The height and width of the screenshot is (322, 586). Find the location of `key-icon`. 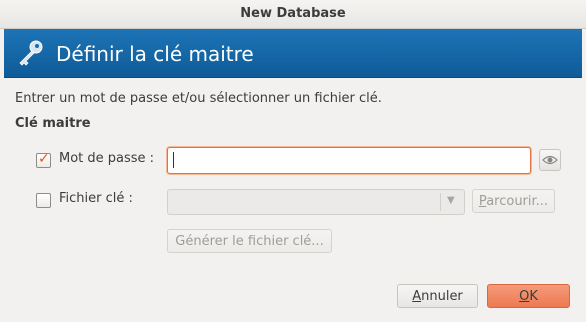

key-icon is located at coordinates (31, 53).